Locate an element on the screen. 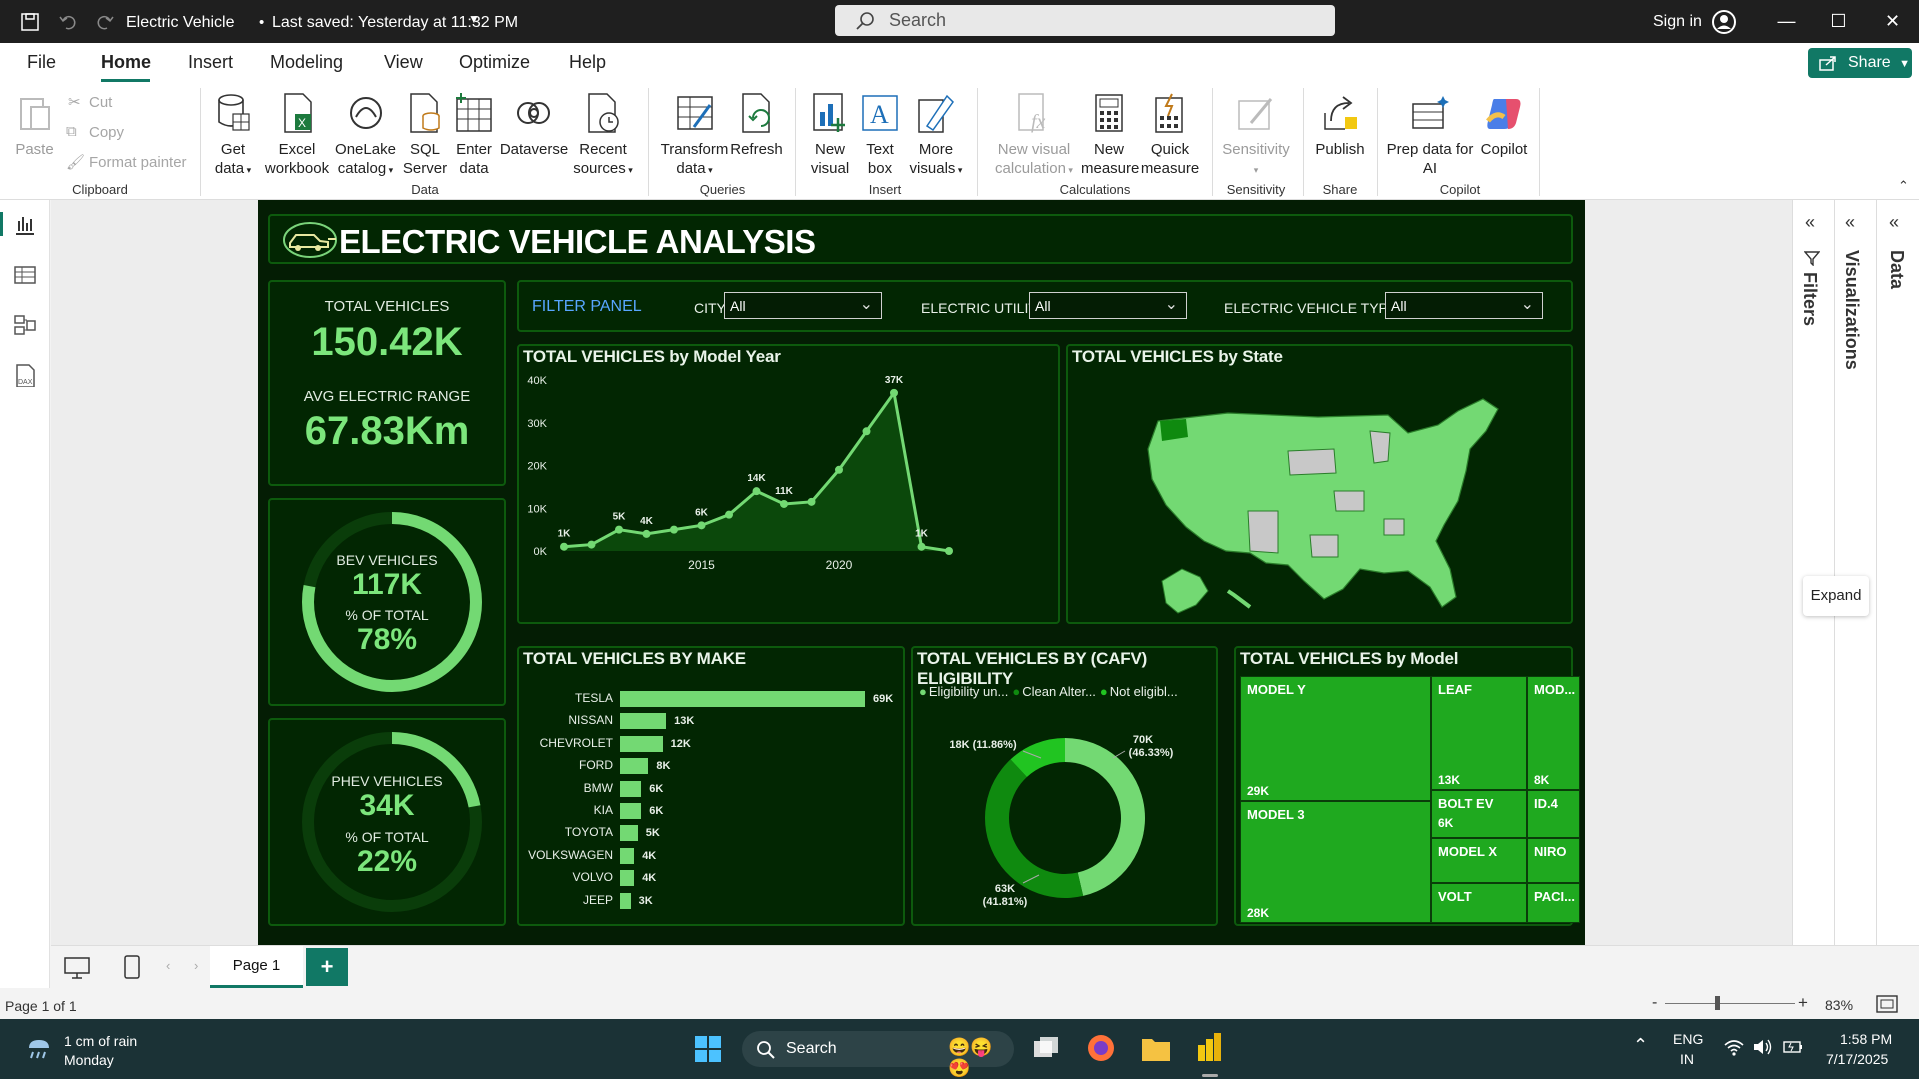  more-visuals-button: More visuals ▾ is located at coordinates (936, 136).